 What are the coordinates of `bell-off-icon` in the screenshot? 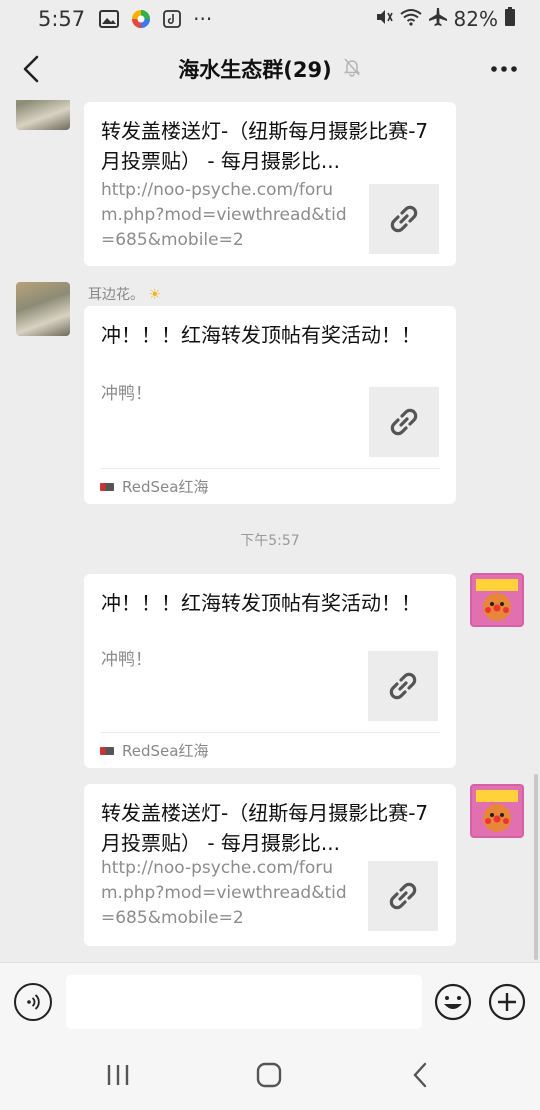 It's located at (352, 69).